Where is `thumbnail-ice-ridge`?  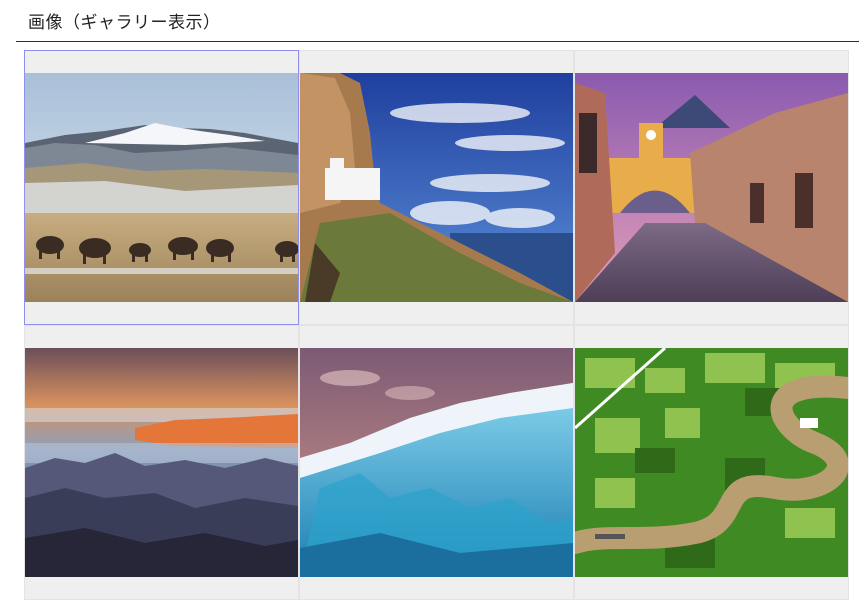
thumbnail-ice-ridge is located at coordinates (436, 462).